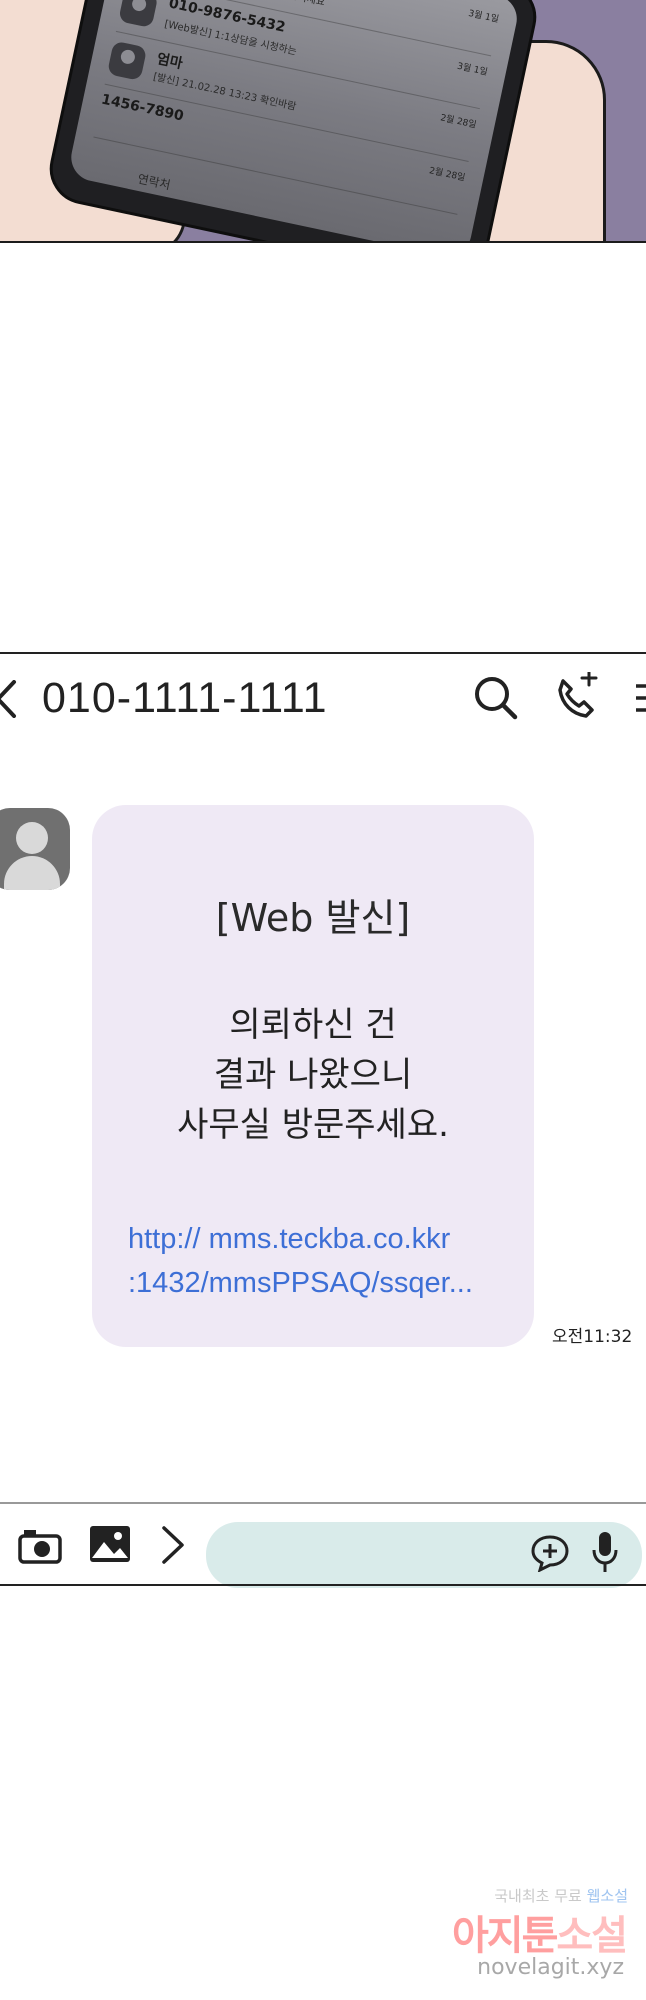  Describe the element at coordinates (154, 182) in the screenshot. I see `phone-contacts-label: 연락처` at that location.